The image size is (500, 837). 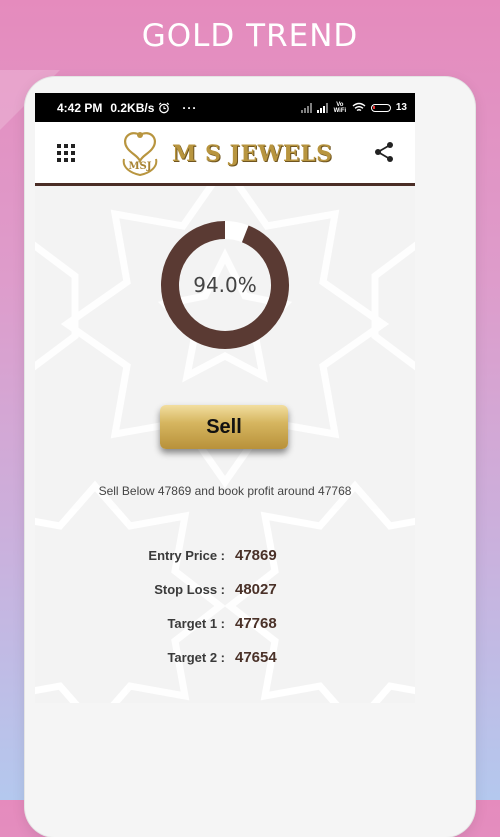 I want to click on detail-value: 47869, so click(x=256, y=555).